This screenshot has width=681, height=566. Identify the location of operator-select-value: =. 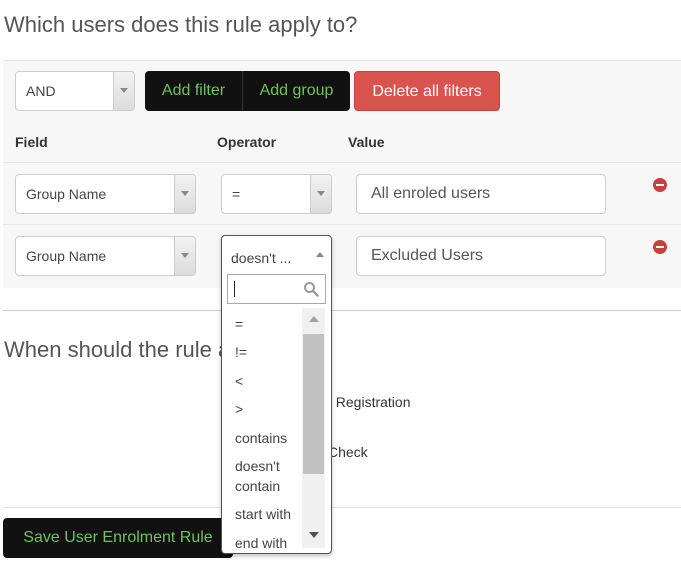
(236, 194).